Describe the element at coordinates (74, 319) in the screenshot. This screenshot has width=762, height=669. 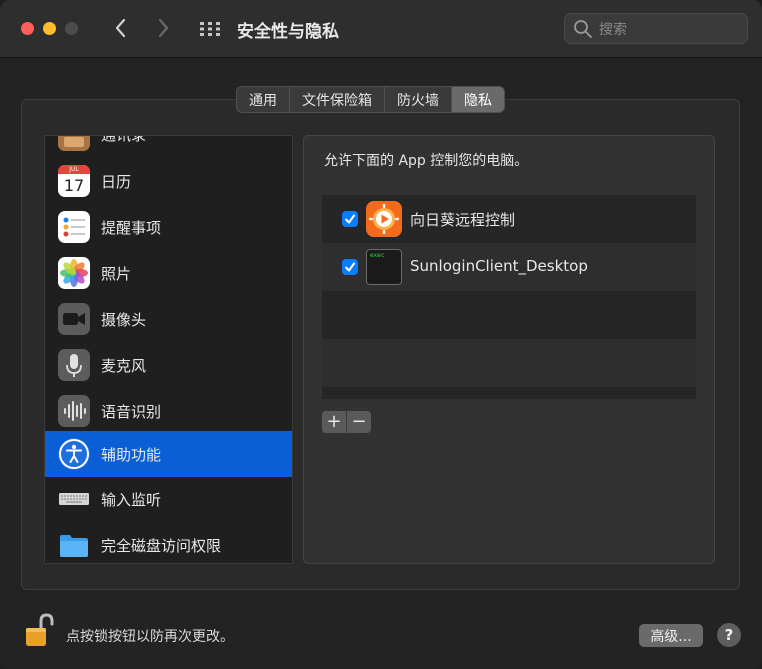
I see `camera-icon` at that location.